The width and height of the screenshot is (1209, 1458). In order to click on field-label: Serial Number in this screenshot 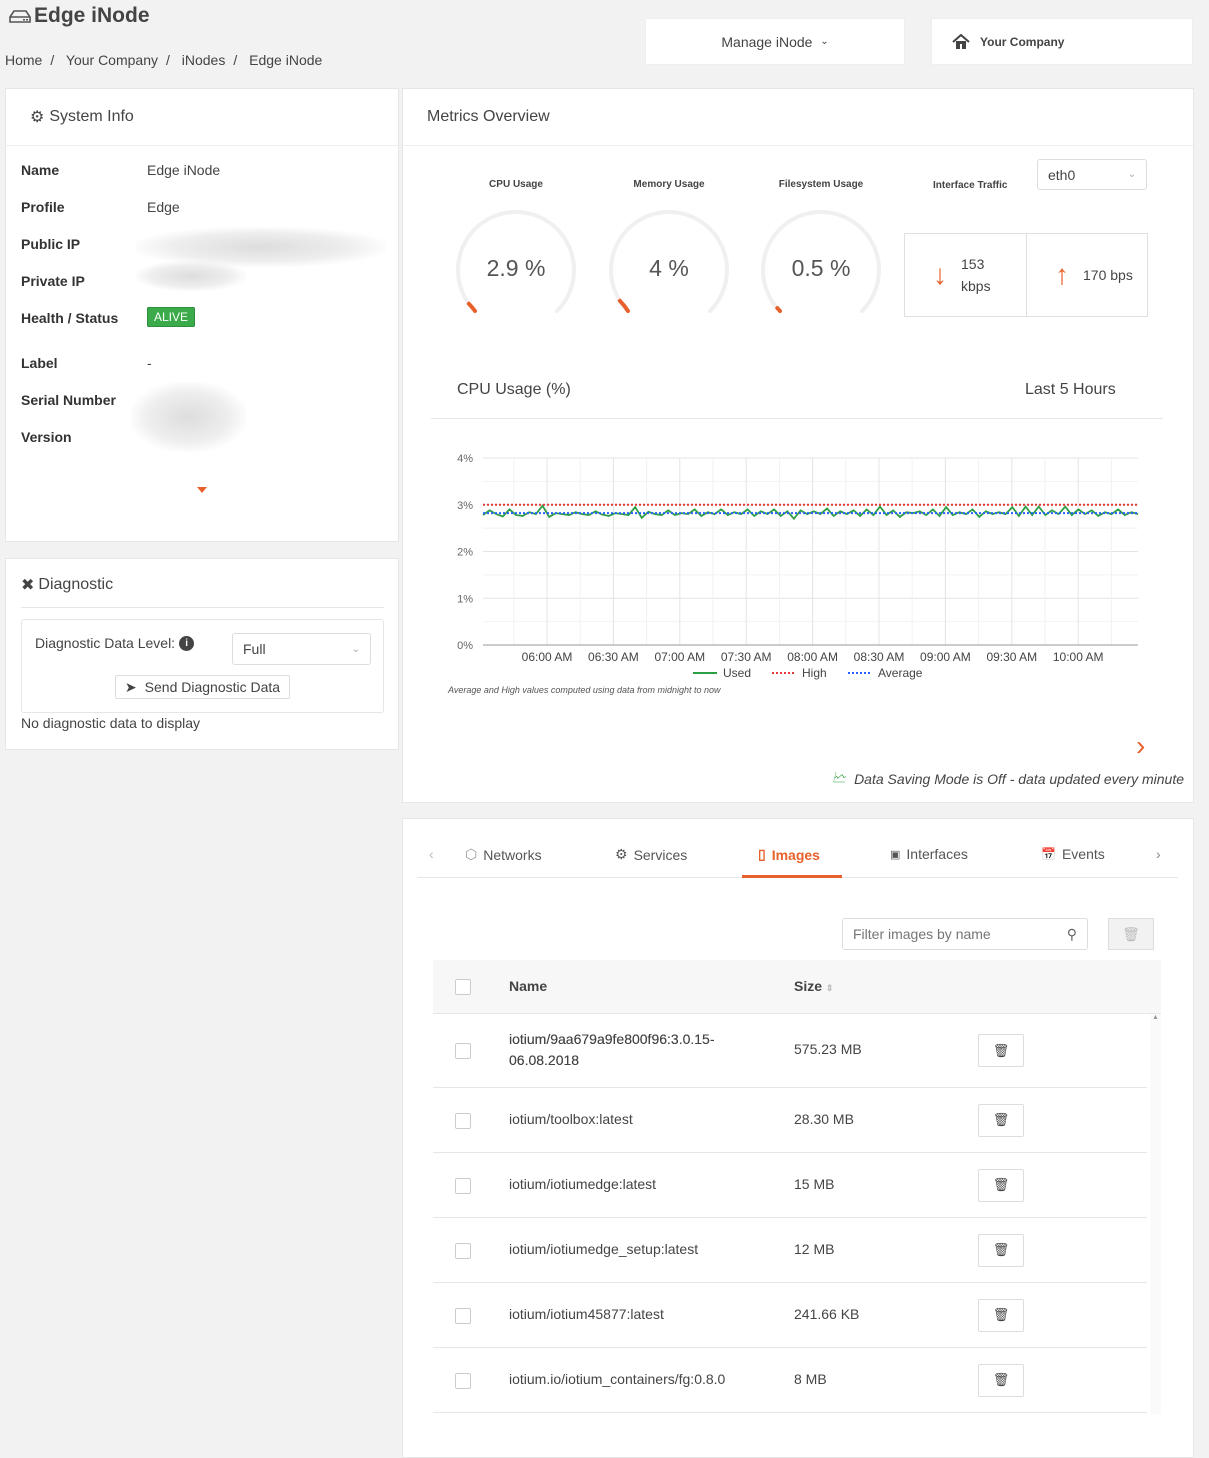, I will do `click(68, 400)`.